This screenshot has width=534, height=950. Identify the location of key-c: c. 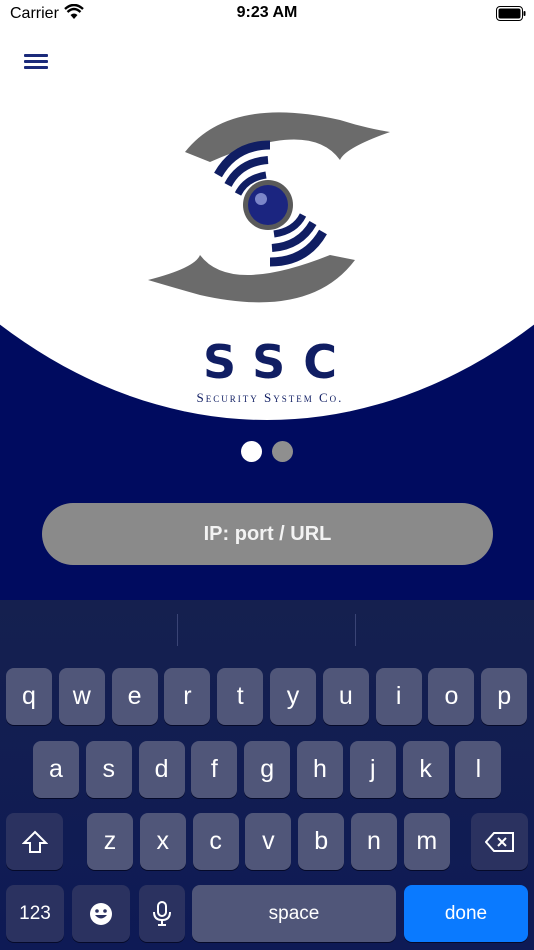
(215, 841).